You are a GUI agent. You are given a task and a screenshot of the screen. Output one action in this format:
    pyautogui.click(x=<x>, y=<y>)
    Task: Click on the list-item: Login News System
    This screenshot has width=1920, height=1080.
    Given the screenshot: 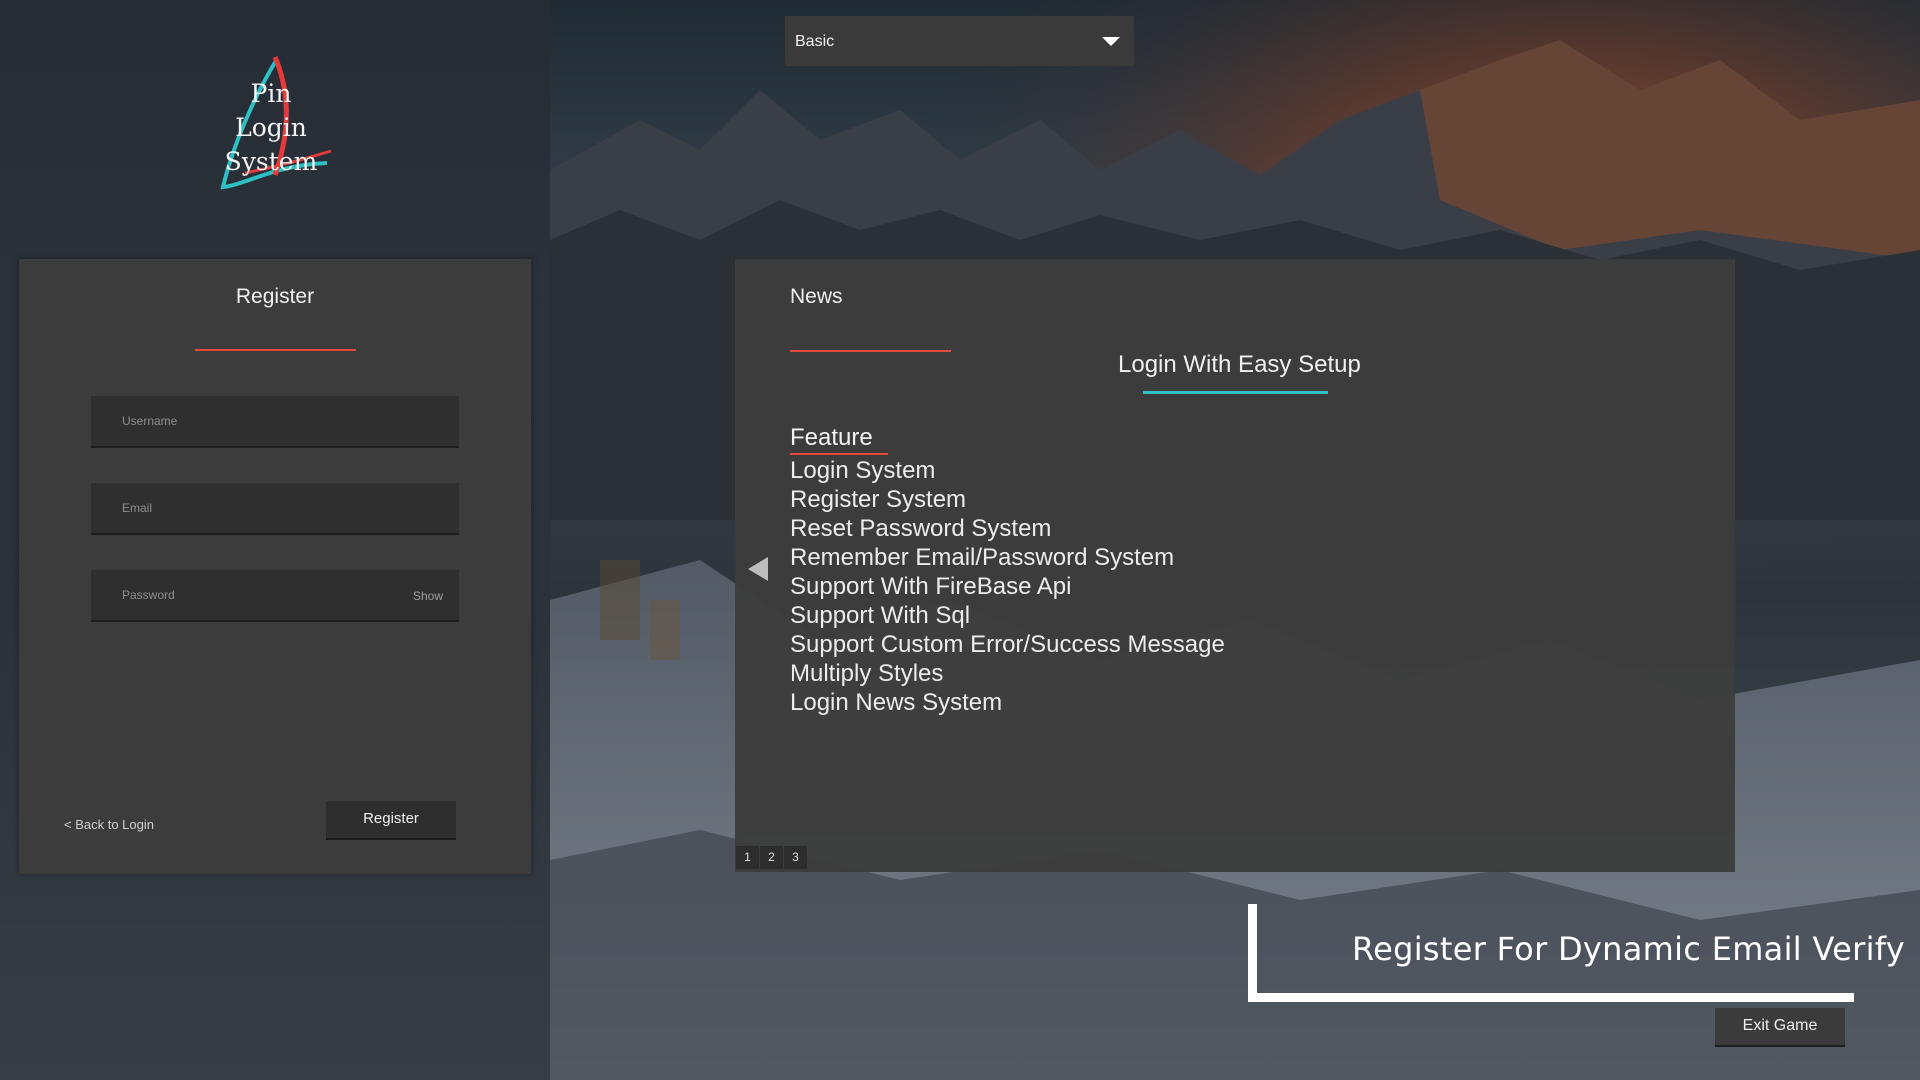 What is the action you would take?
    pyautogui.click(x=896, y=702)
    